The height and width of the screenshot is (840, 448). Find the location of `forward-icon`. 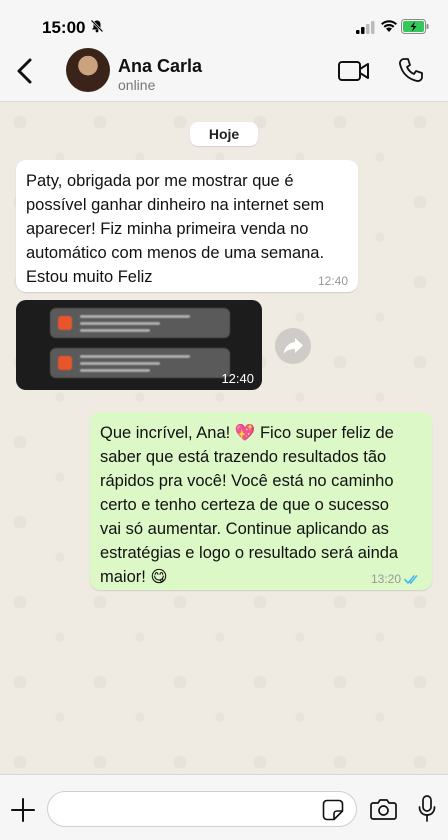

forward-icon is located at coordinates (293, 346).